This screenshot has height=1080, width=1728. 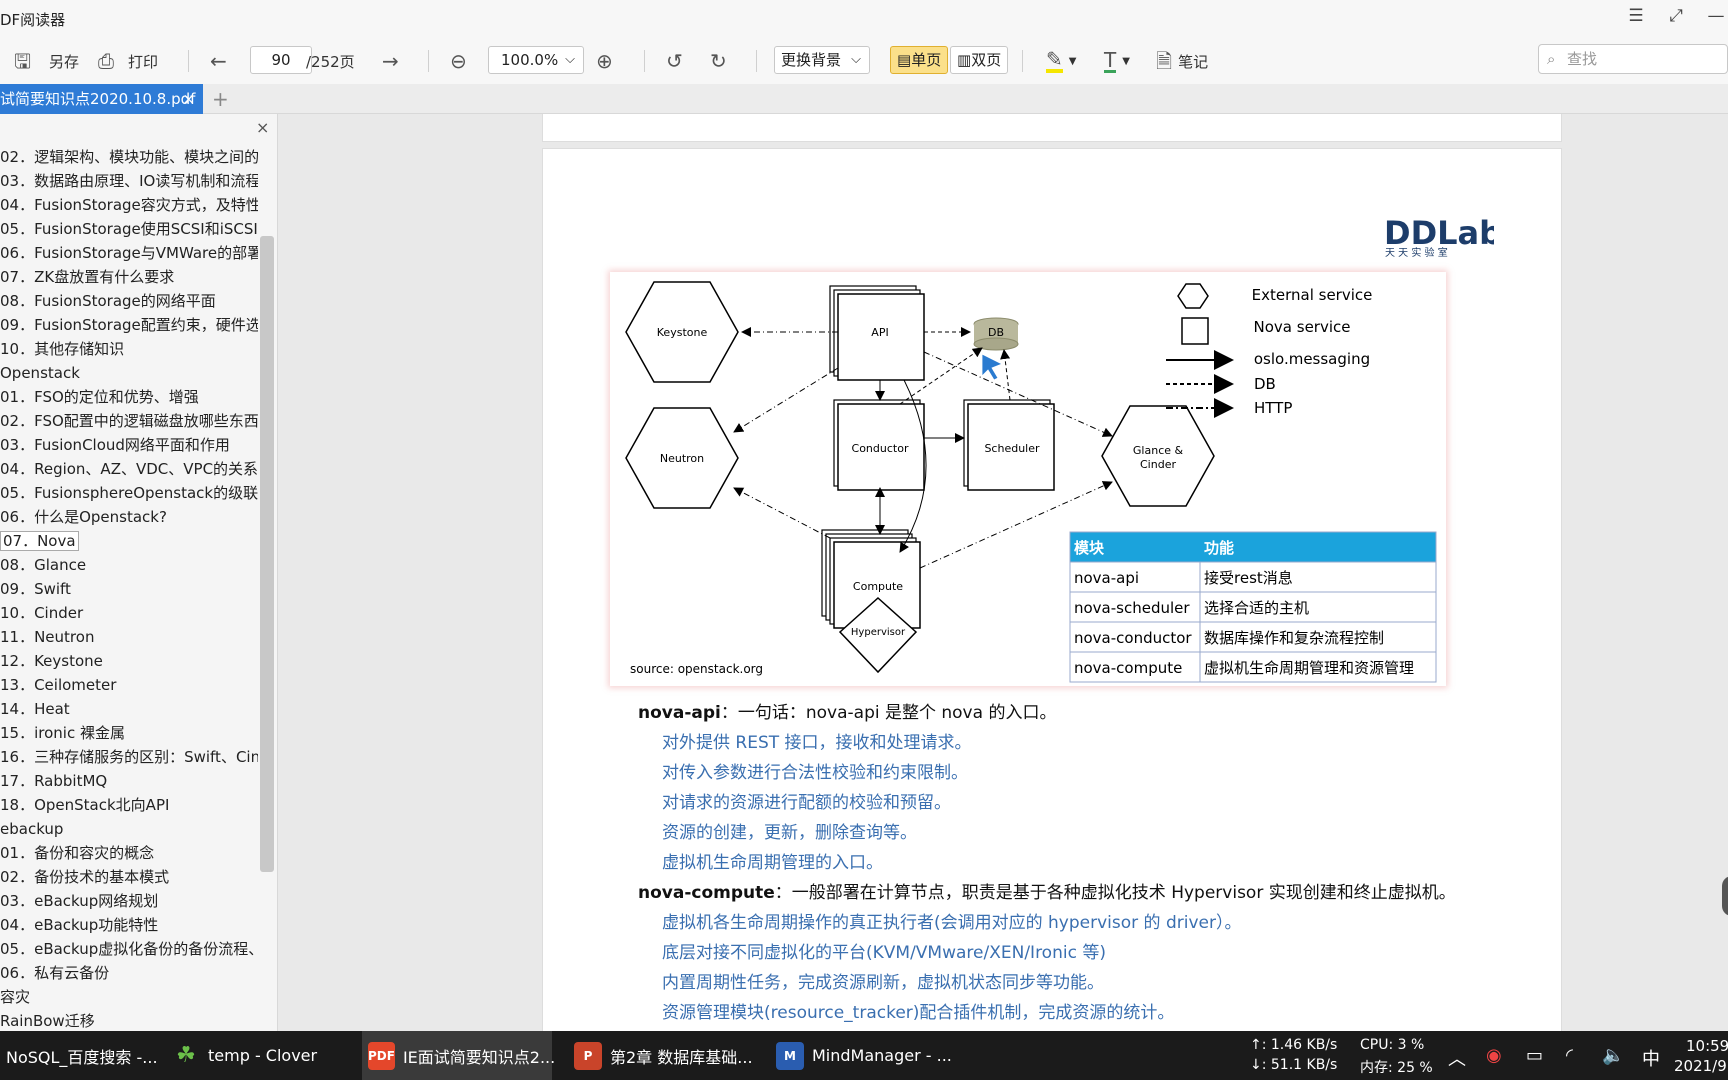 I want to click on print-button: ⎙ 打印, so click(x=128, y=61).